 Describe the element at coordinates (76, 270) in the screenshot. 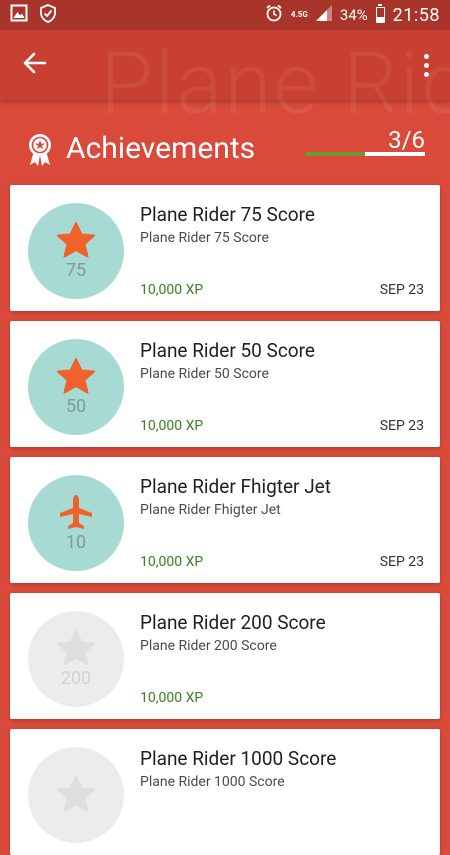

I see `badge-number: 75` at that location.